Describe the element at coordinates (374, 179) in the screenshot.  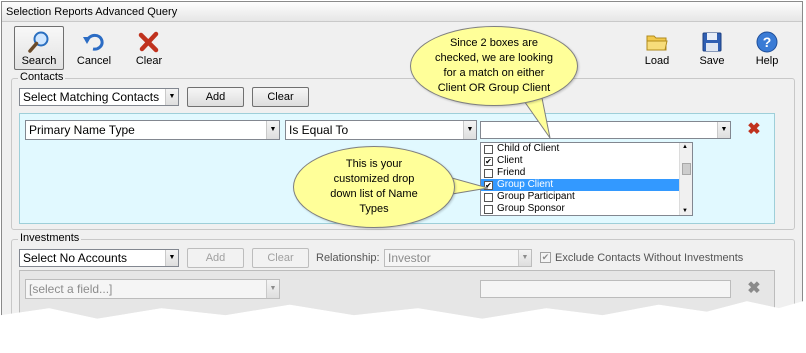
I see `left-callout-line: customized drop` at that location.